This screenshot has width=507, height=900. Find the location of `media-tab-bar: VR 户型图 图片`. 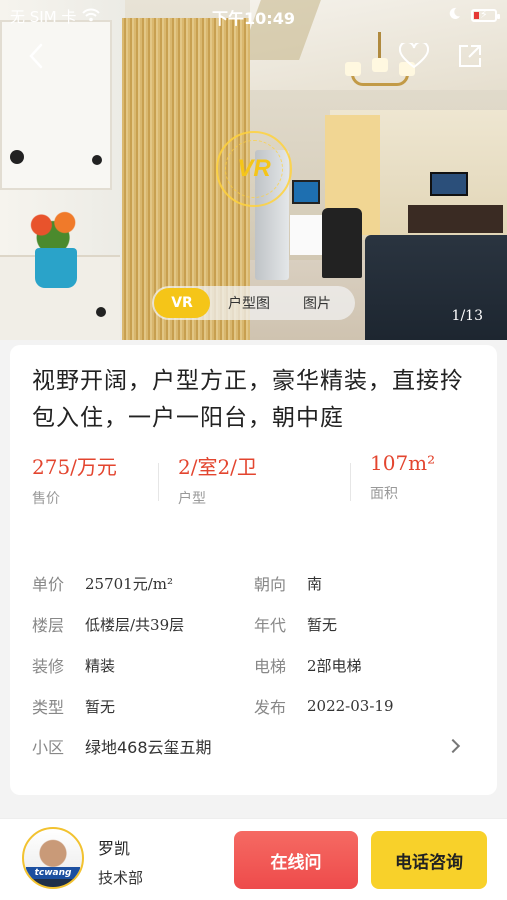

media-tab-bar: VR 户型图 图片 is located at coordinates (253, 303).